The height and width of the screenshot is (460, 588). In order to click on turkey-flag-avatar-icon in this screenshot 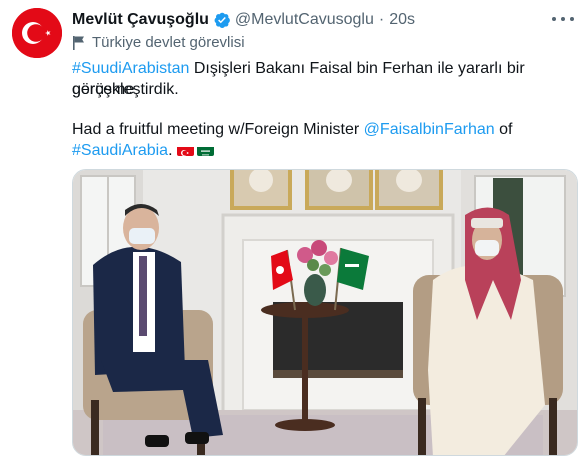, I will do `click(37, 33)`.